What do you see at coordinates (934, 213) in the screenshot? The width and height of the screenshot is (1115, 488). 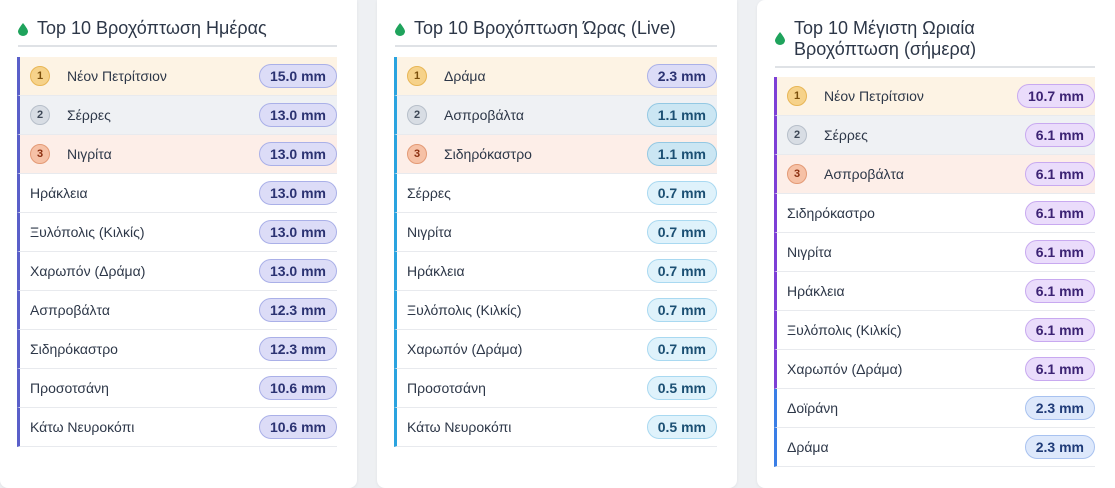 I see `ranking-row: Σιδηρόκαστρο 6.1 mm` at bounding box center [934, 213].